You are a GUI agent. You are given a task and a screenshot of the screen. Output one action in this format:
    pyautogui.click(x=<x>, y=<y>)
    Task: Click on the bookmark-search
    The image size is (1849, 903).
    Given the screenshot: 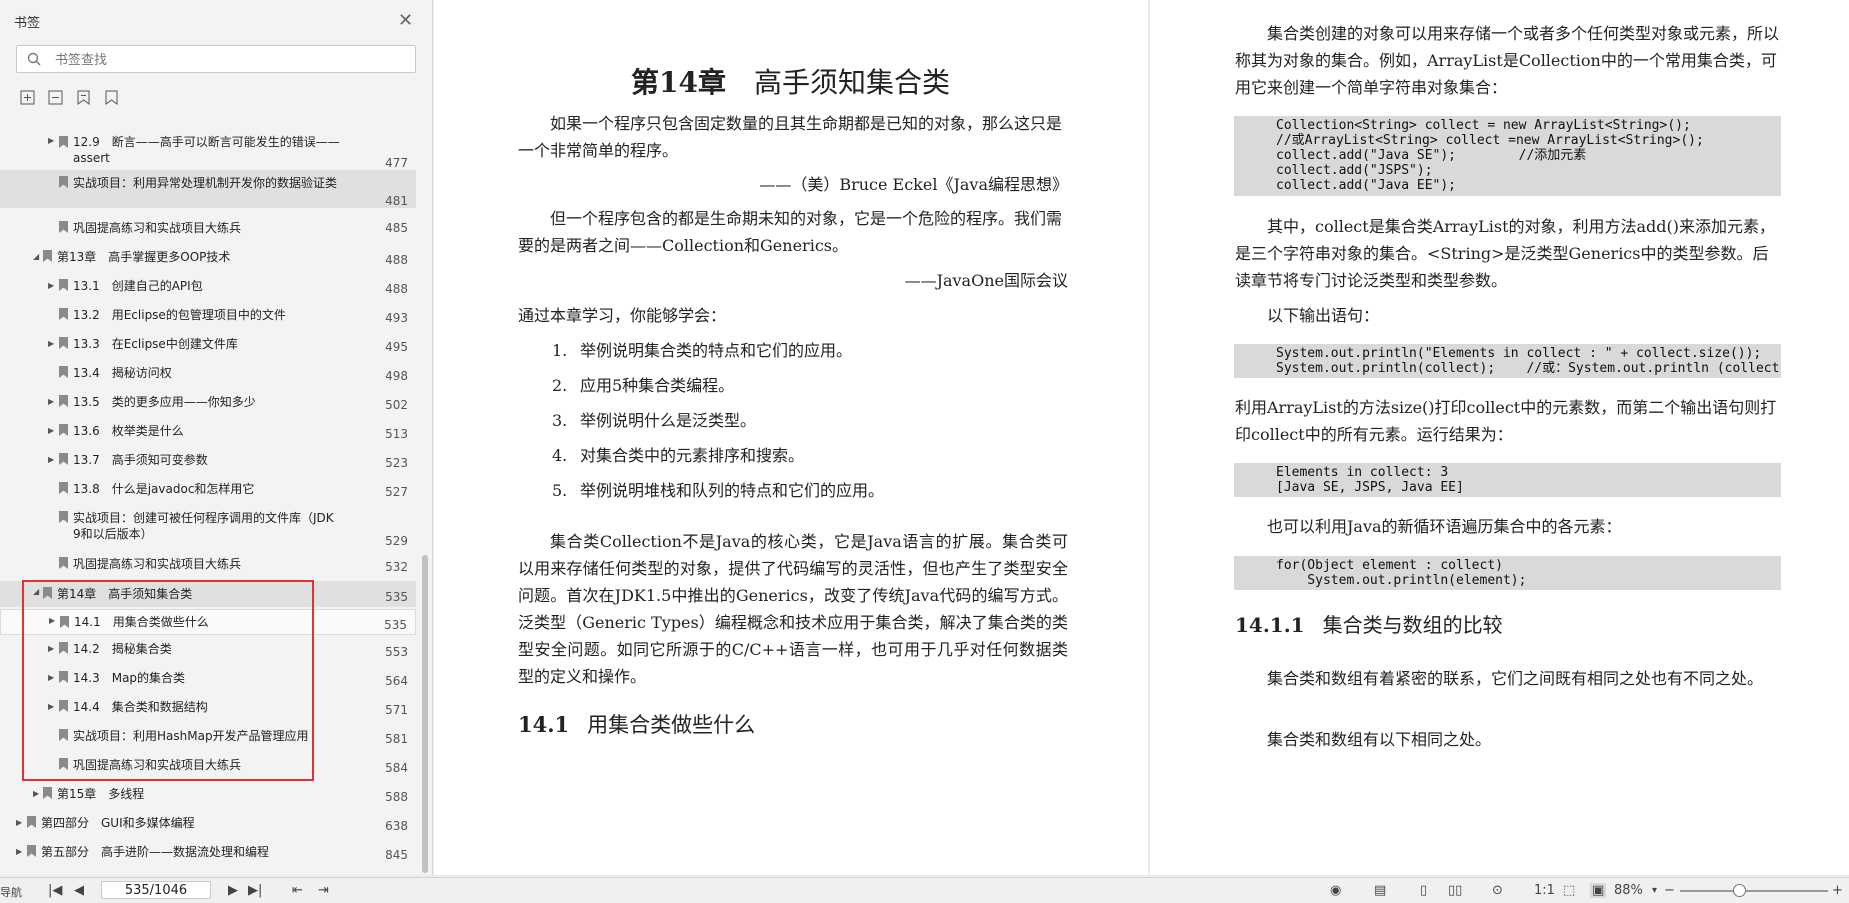 What is the action you would take?
    pyautogui.click(x=216, y=59)
    